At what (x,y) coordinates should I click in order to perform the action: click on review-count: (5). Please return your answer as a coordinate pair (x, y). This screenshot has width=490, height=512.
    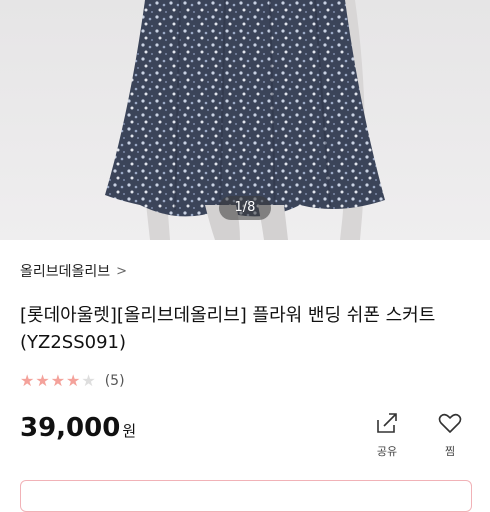
    Looking at the image, I should click on (114, 380).